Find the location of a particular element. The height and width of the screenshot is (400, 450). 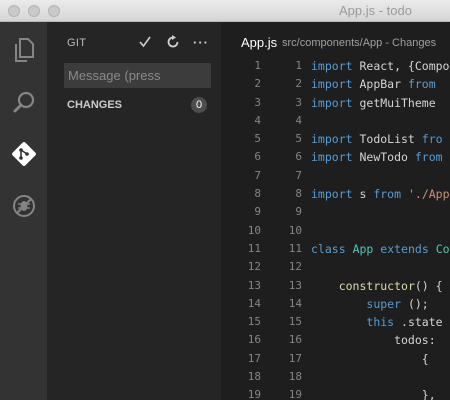

original-line-number: 16 is located at coordinates (254, 340).